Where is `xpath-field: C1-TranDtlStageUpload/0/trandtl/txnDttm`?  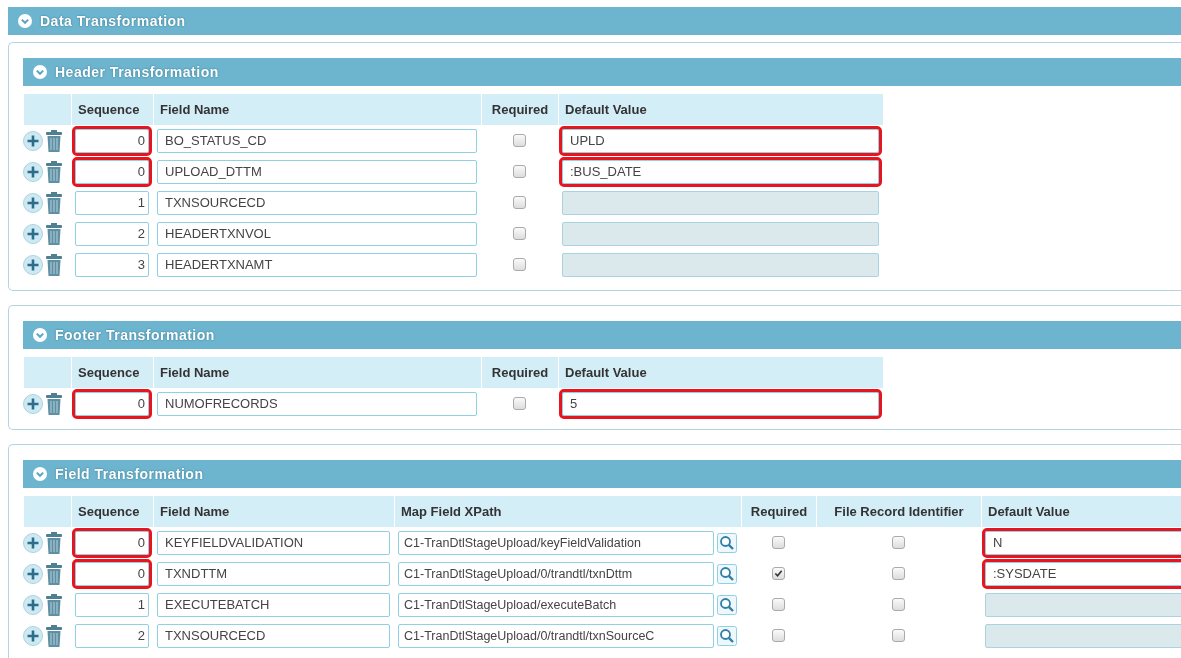
xpath-field: C1-TranDtlStageUpload/0/trandtl/txnDttm is located at coordinates (556, 573).